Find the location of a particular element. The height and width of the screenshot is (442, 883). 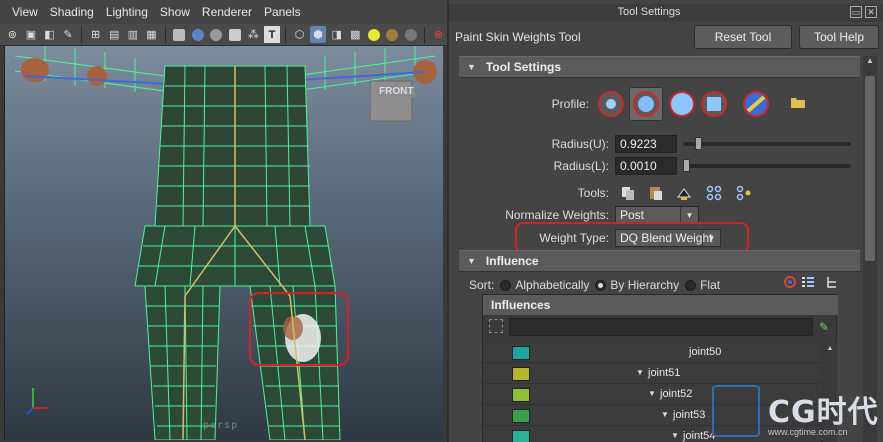

annotation-box-knee is located at coordinates (299, 329).